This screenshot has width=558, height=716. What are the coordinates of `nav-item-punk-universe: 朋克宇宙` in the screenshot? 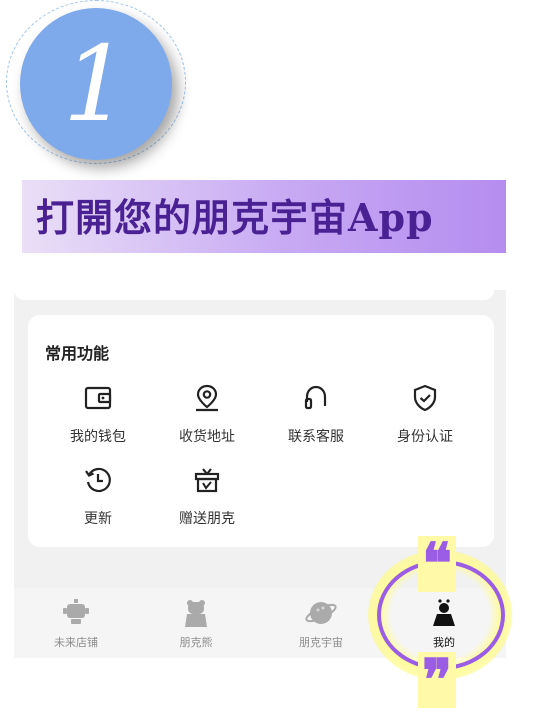 It's located at (321, 623).